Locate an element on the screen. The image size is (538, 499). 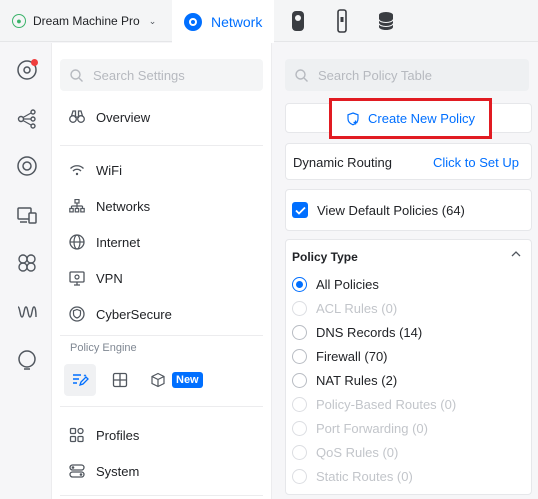
new-badge: New is located at coordinates (187, 380).